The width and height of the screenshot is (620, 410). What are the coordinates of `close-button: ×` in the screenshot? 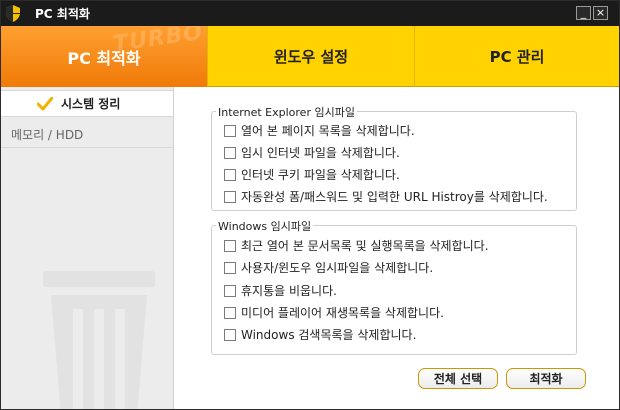 It's located at (600, 13).